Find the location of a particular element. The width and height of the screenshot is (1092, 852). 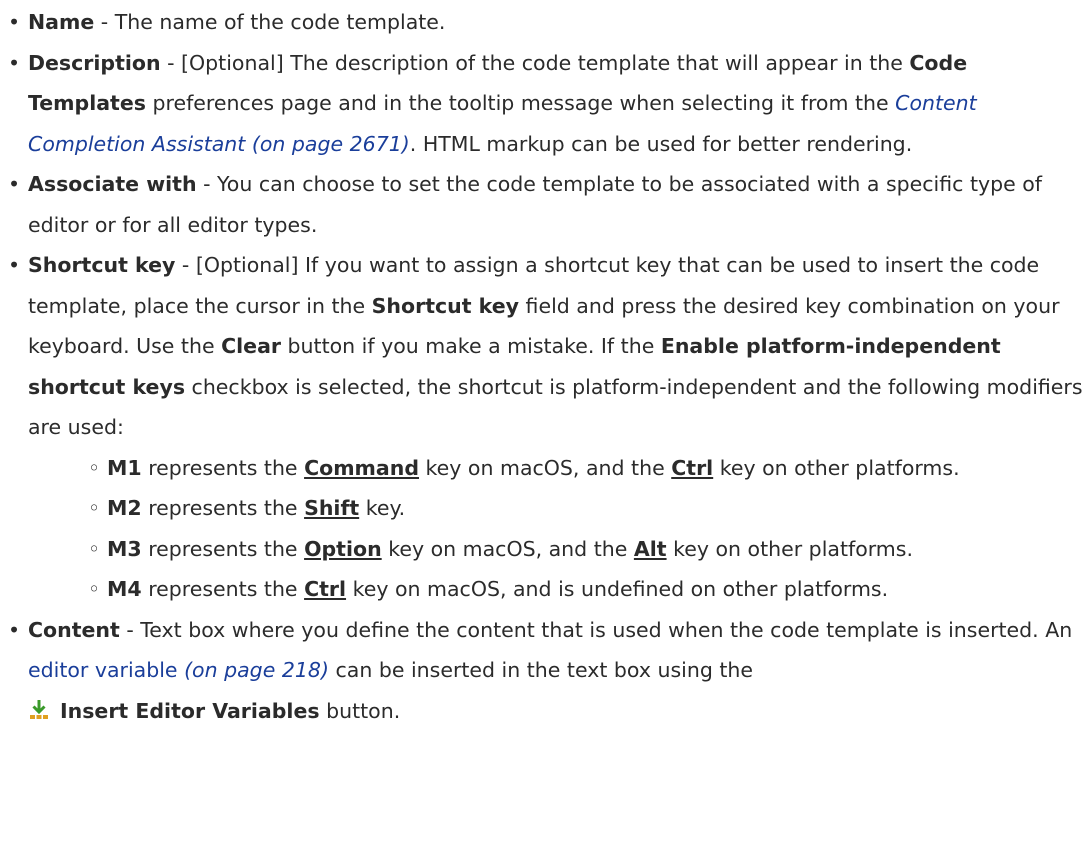

term-name: Name is located at coordinates (61, 22).